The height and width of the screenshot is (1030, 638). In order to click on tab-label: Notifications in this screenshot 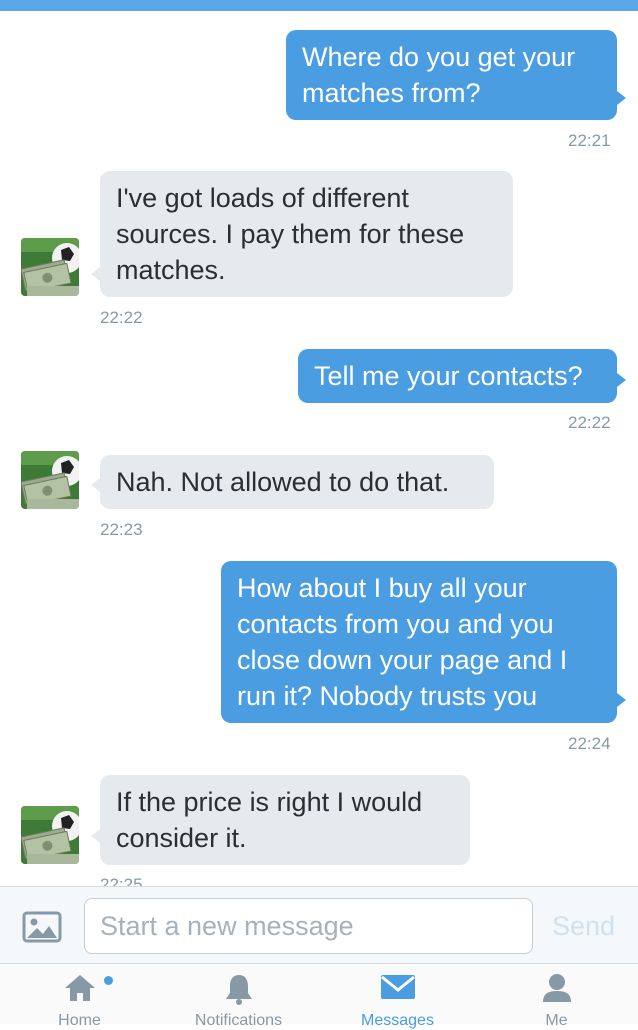, I will do `click(238, 1020)`.